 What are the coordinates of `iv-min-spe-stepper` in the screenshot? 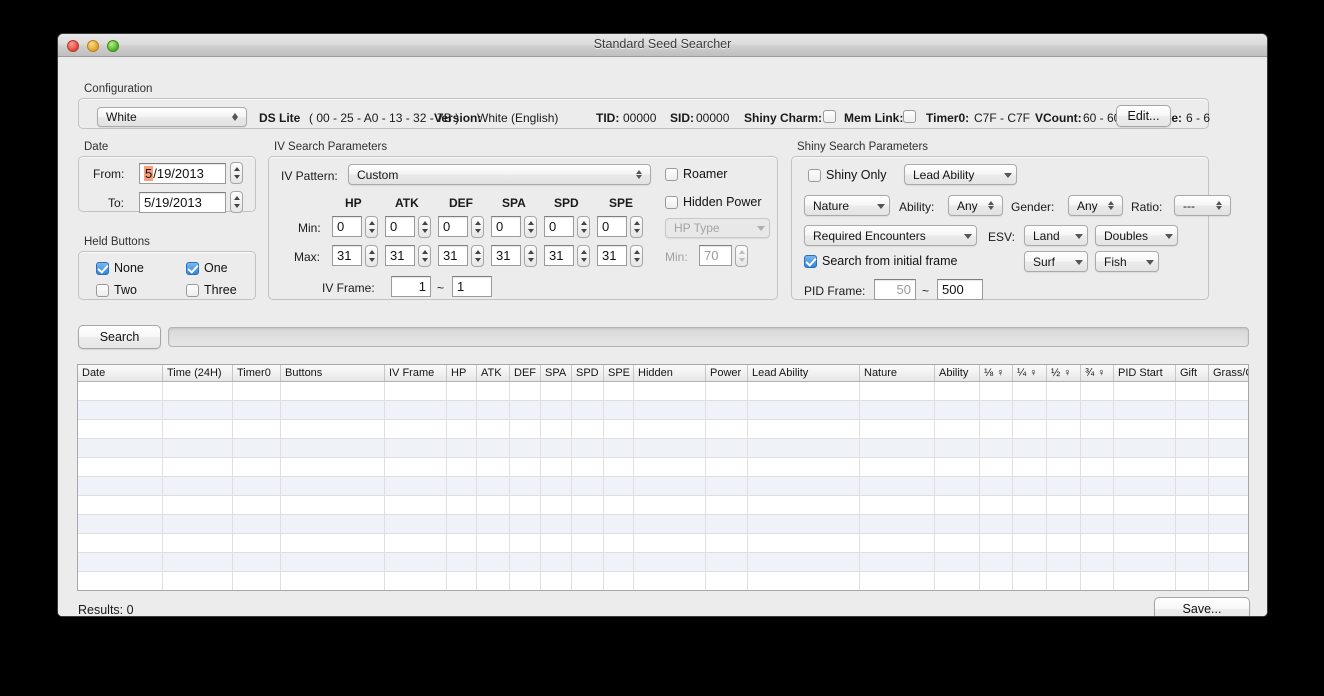 It's located at (636, 227).